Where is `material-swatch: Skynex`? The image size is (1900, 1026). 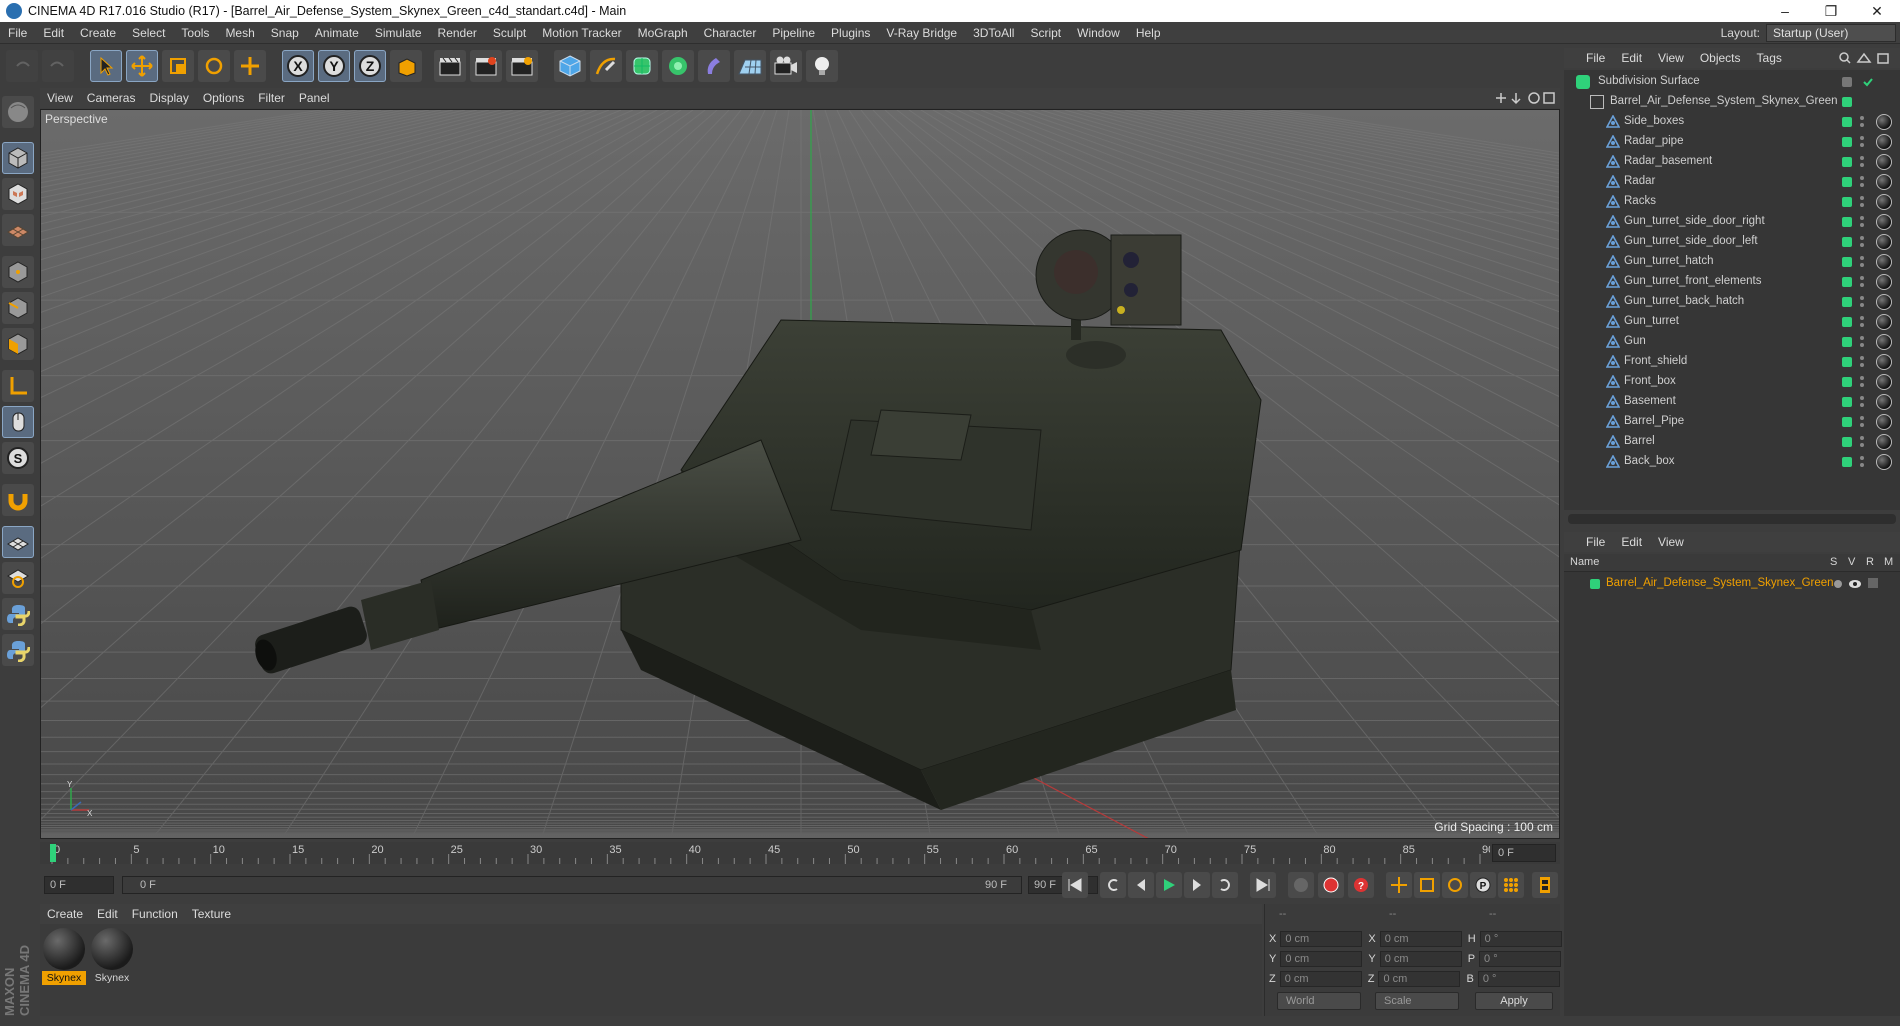
material-swatch: Skynex is located at coordinates (112, 958).